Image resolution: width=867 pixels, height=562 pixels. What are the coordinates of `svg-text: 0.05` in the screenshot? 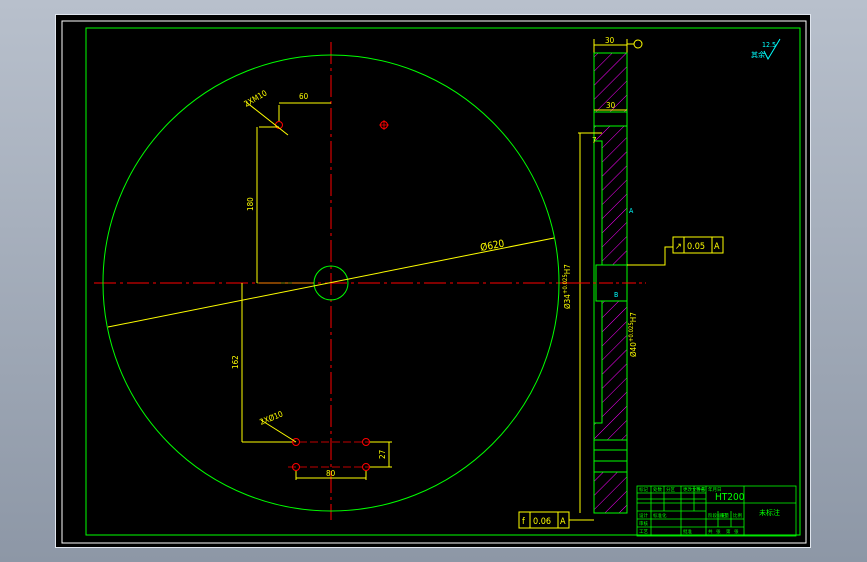 It's located at (696, 247).